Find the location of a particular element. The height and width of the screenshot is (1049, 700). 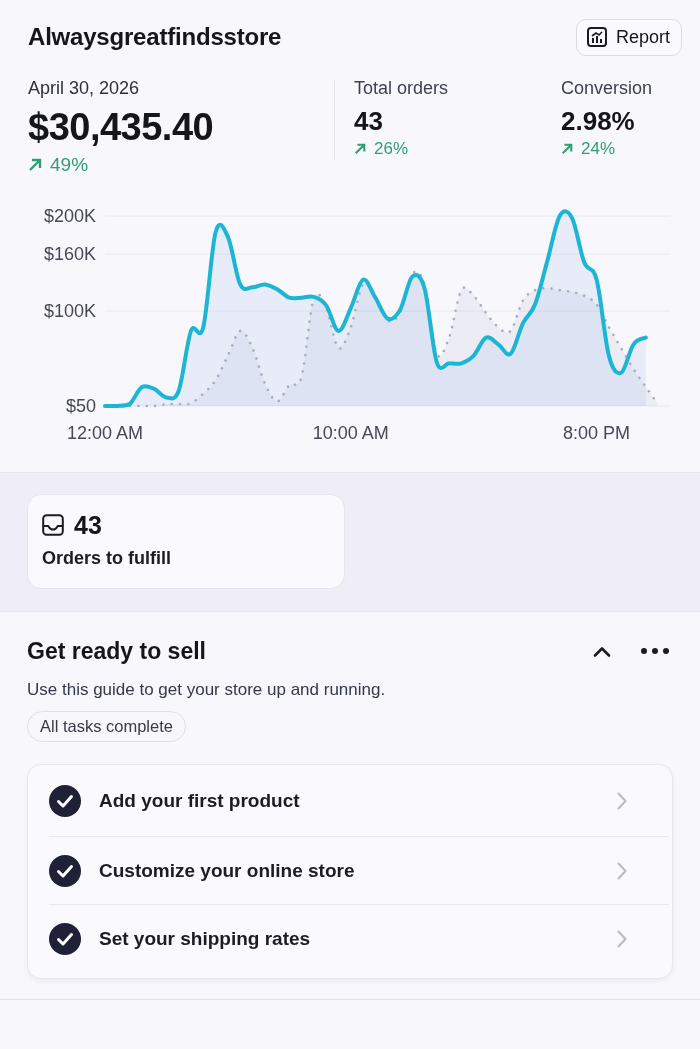

task-label: Add your first product is located at coordinates (200, 800).